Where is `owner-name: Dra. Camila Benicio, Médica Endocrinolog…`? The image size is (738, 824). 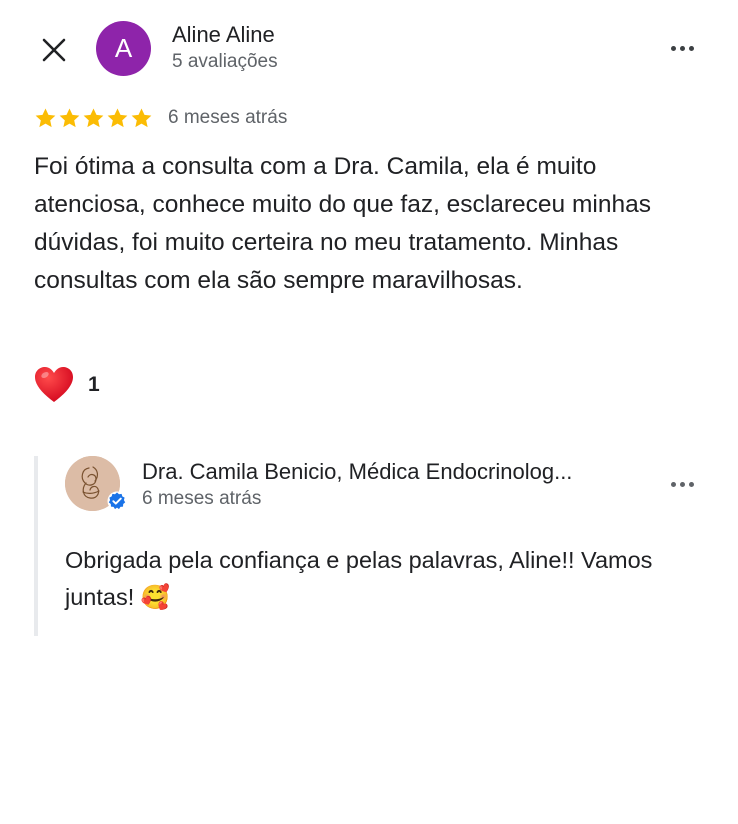
owner-name: Dra. Camila Benicio, Médica Endocrinolog… is located at coordinates (392, 472).